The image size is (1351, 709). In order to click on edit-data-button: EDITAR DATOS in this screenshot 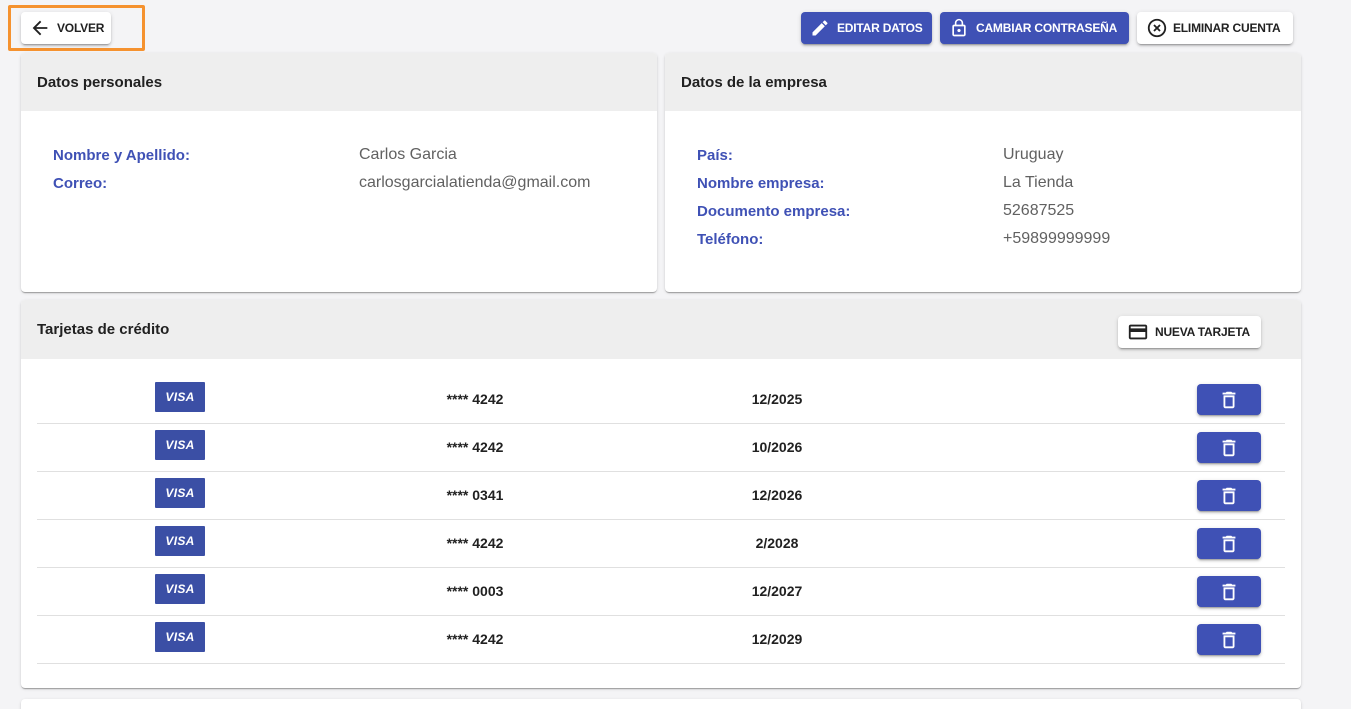, I will do `click(866, 28)`.